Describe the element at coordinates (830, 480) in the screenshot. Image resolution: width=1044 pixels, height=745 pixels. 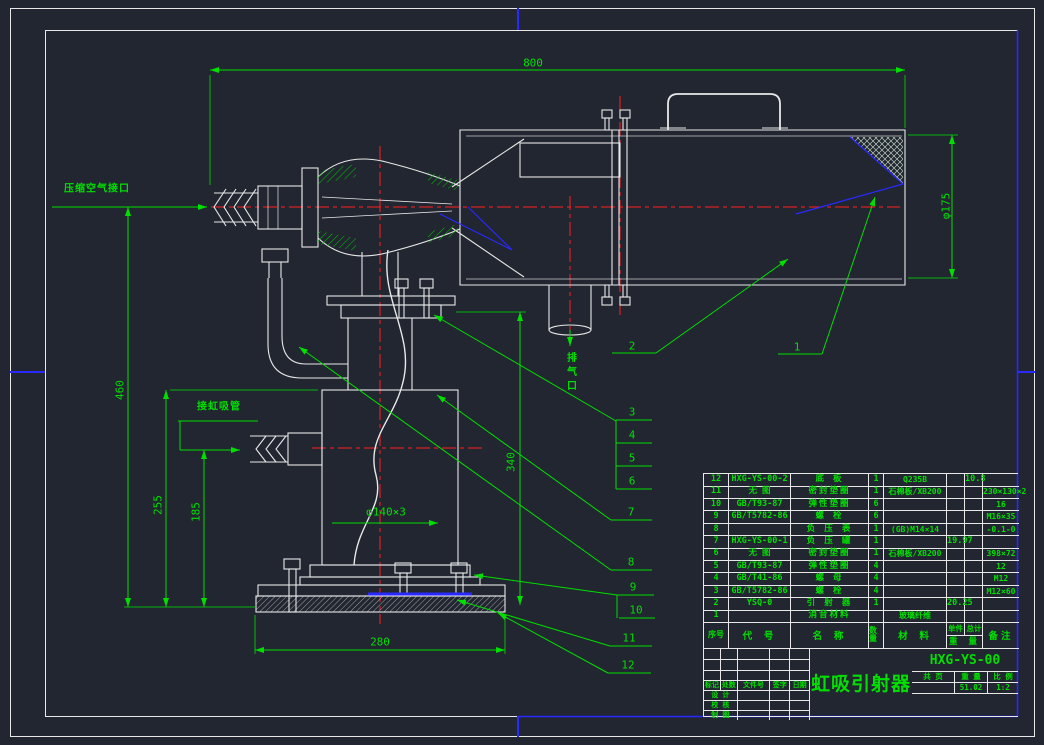
I see `bom-cell-name: 底 板` at that location.